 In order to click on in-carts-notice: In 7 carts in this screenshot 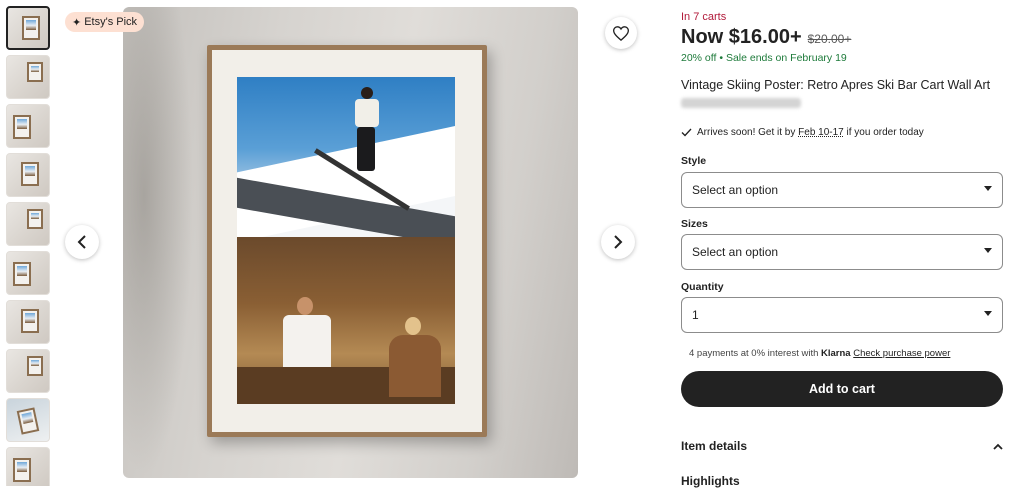, I will do `click(704, 17)`.